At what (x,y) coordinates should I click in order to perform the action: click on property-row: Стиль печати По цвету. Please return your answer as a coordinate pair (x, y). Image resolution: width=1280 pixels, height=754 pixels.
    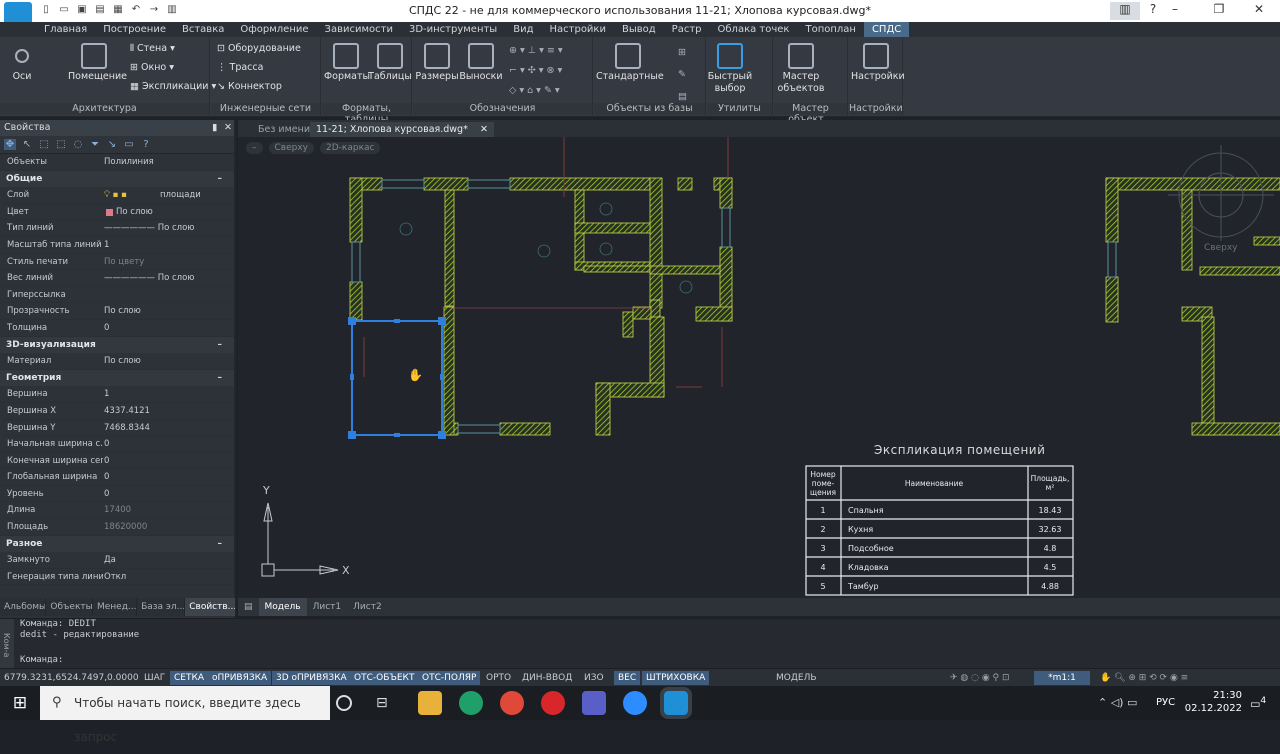
    Looking at the image, I should click on (117, 262).